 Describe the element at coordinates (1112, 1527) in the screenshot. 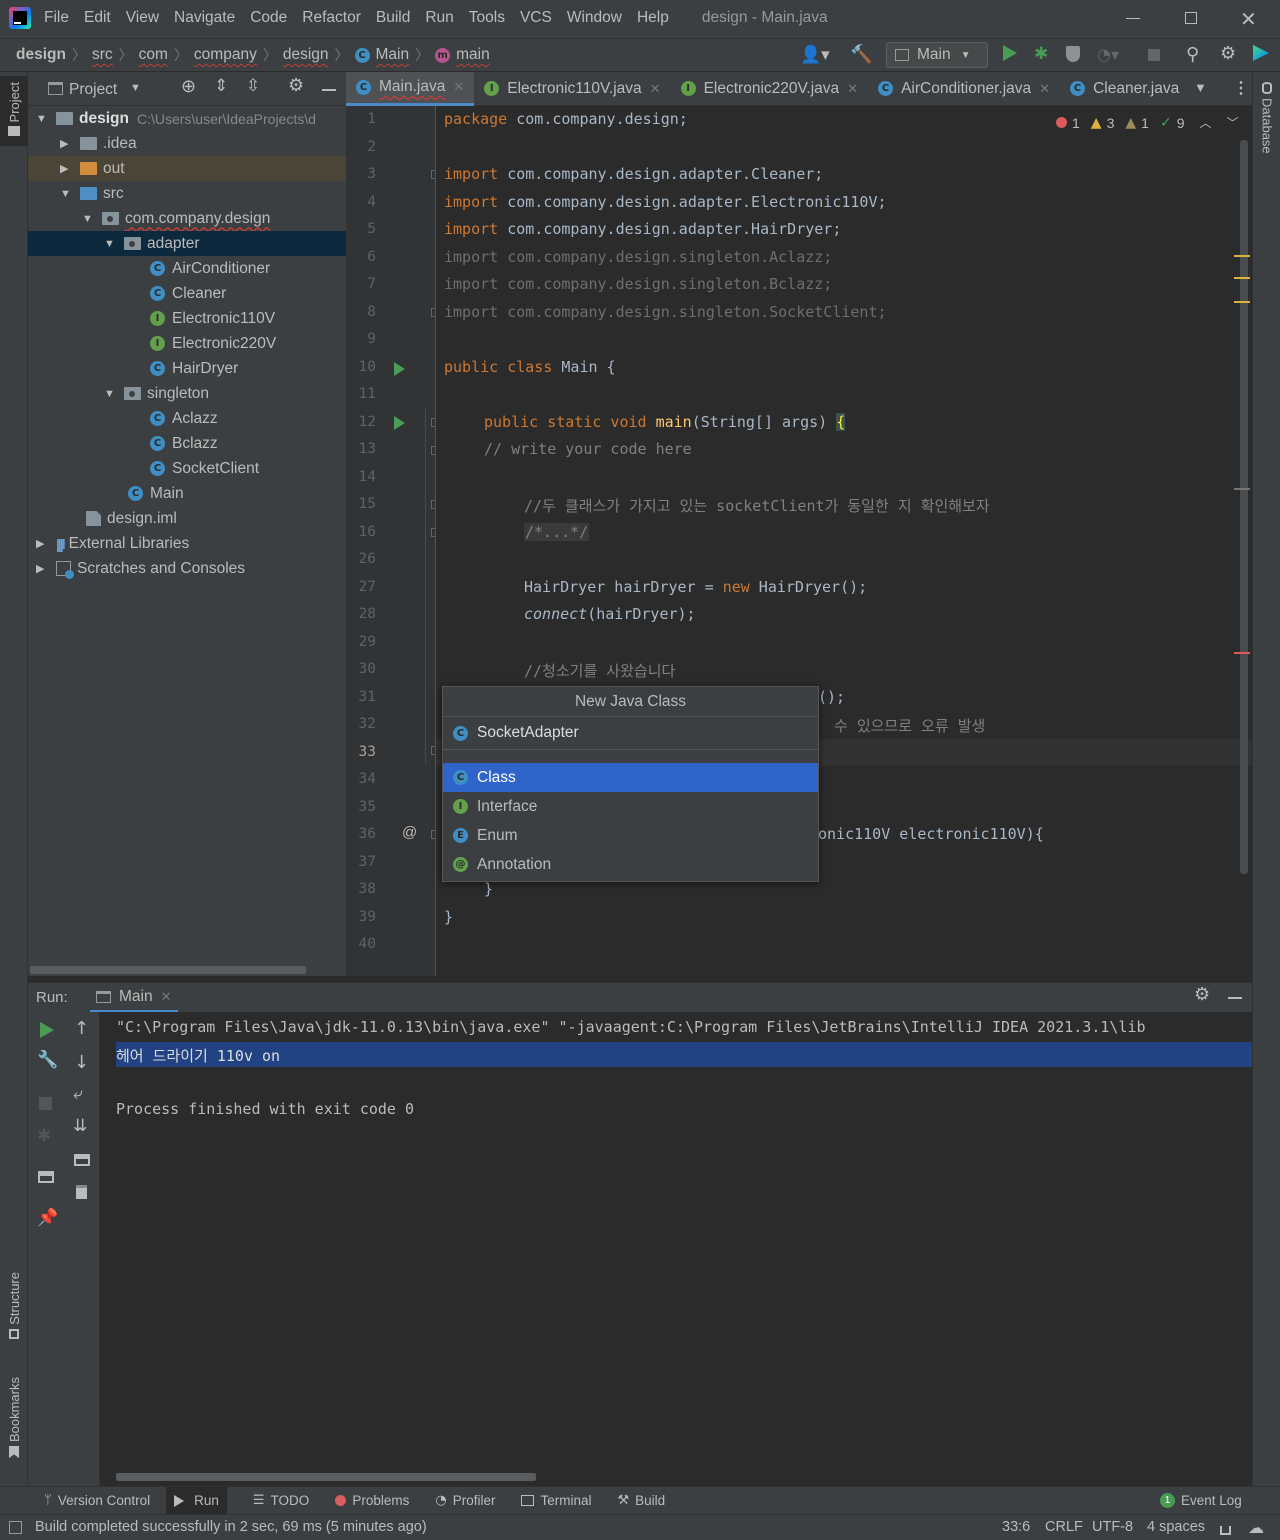

I see `file-encoding: UTF-8` at that location.